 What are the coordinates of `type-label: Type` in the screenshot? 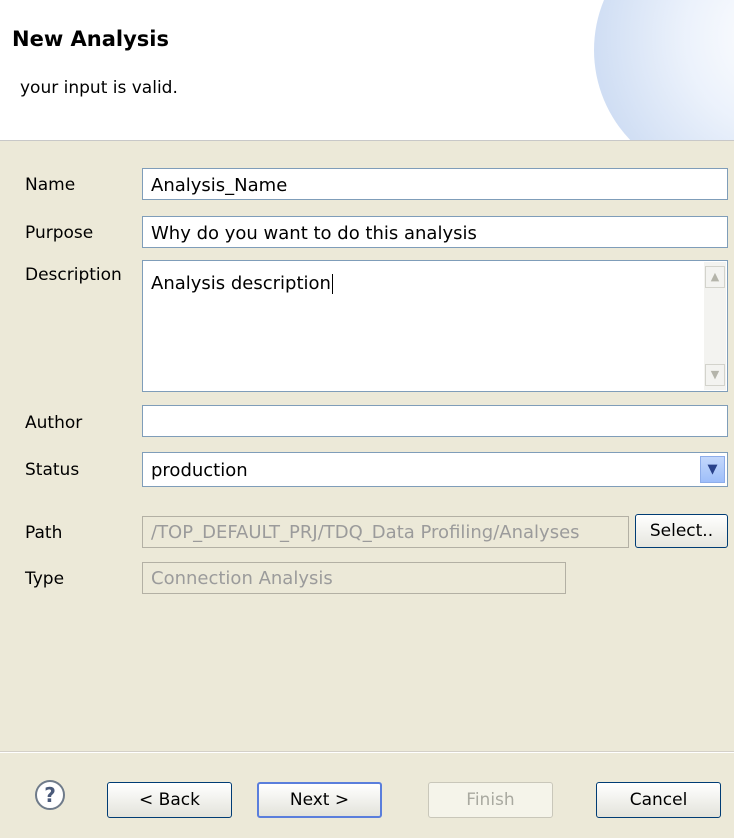 It's located at (45, 579).